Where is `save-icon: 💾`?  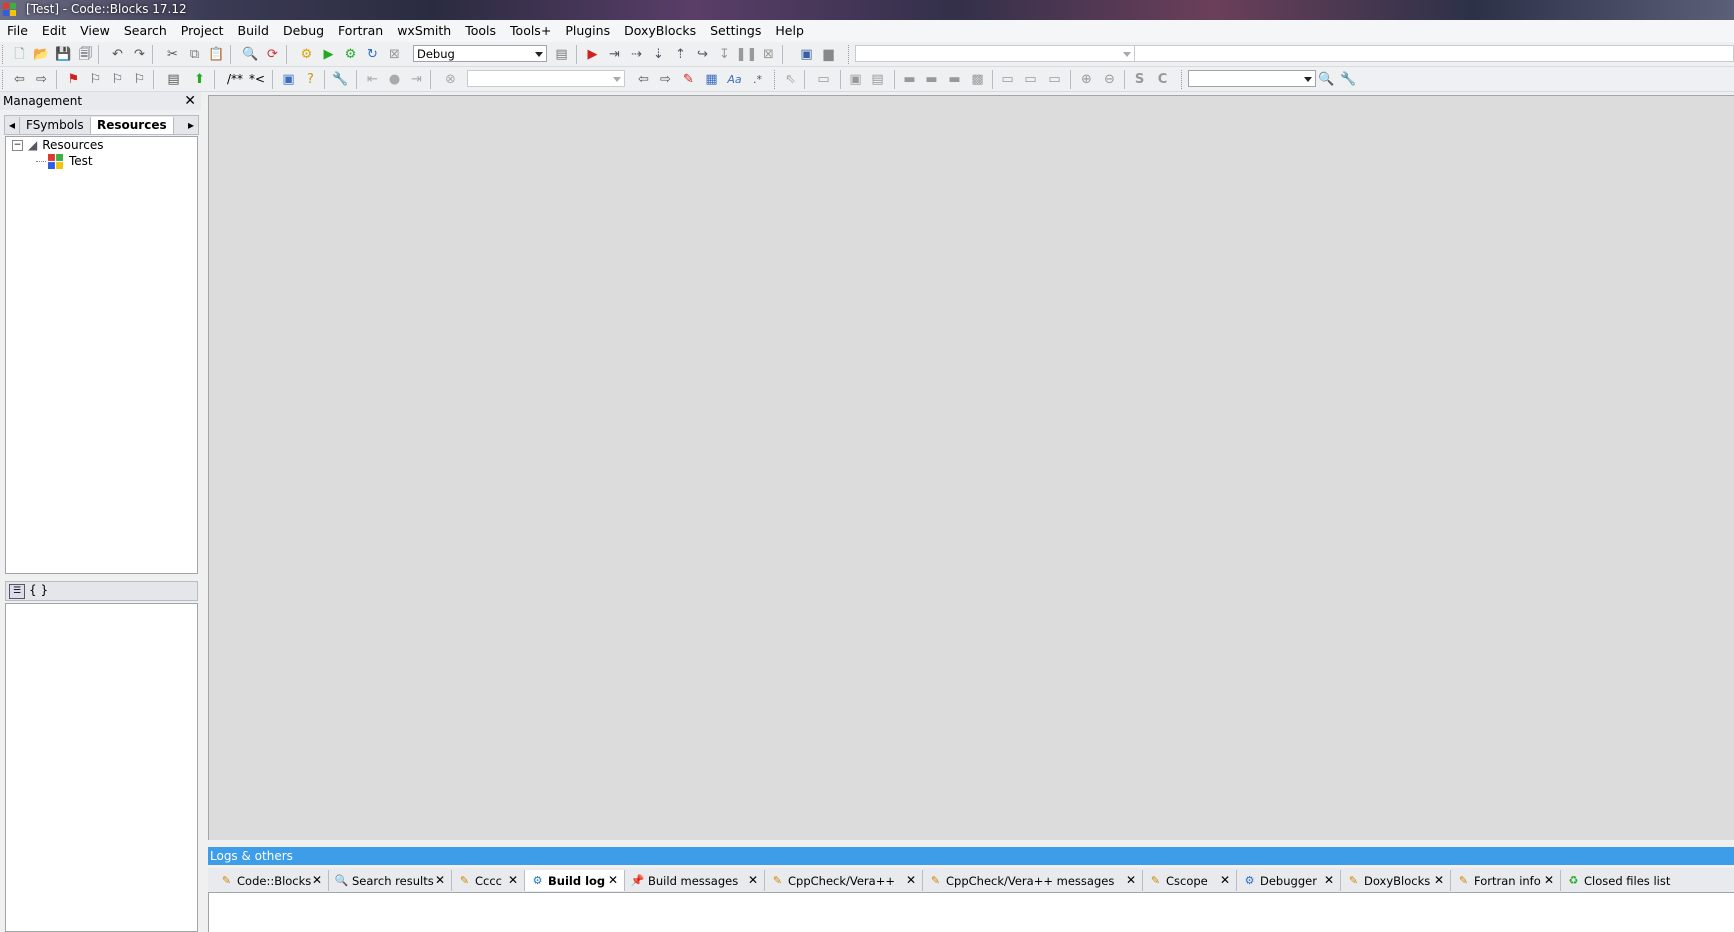
save-icon: 💾 is located at coordinates (63, 54).